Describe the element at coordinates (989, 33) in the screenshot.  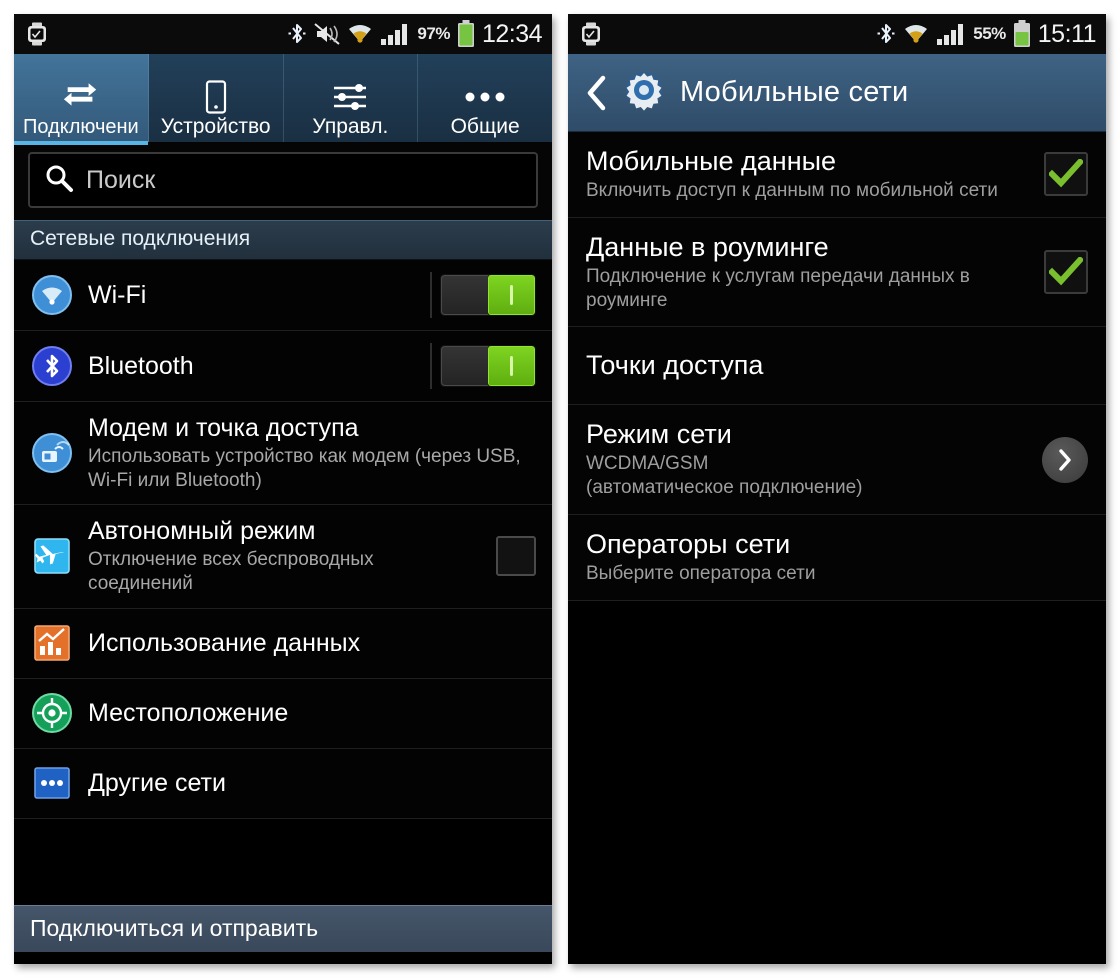
I see `battery-percent-label: 55%` at that location.